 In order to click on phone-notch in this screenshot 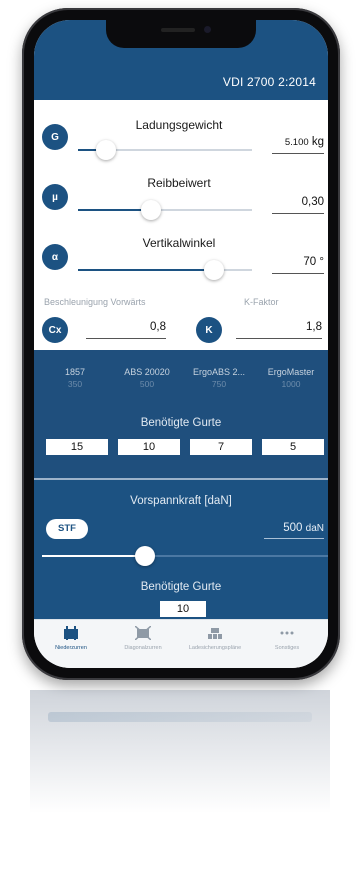, I will do `click(181, 34)`.